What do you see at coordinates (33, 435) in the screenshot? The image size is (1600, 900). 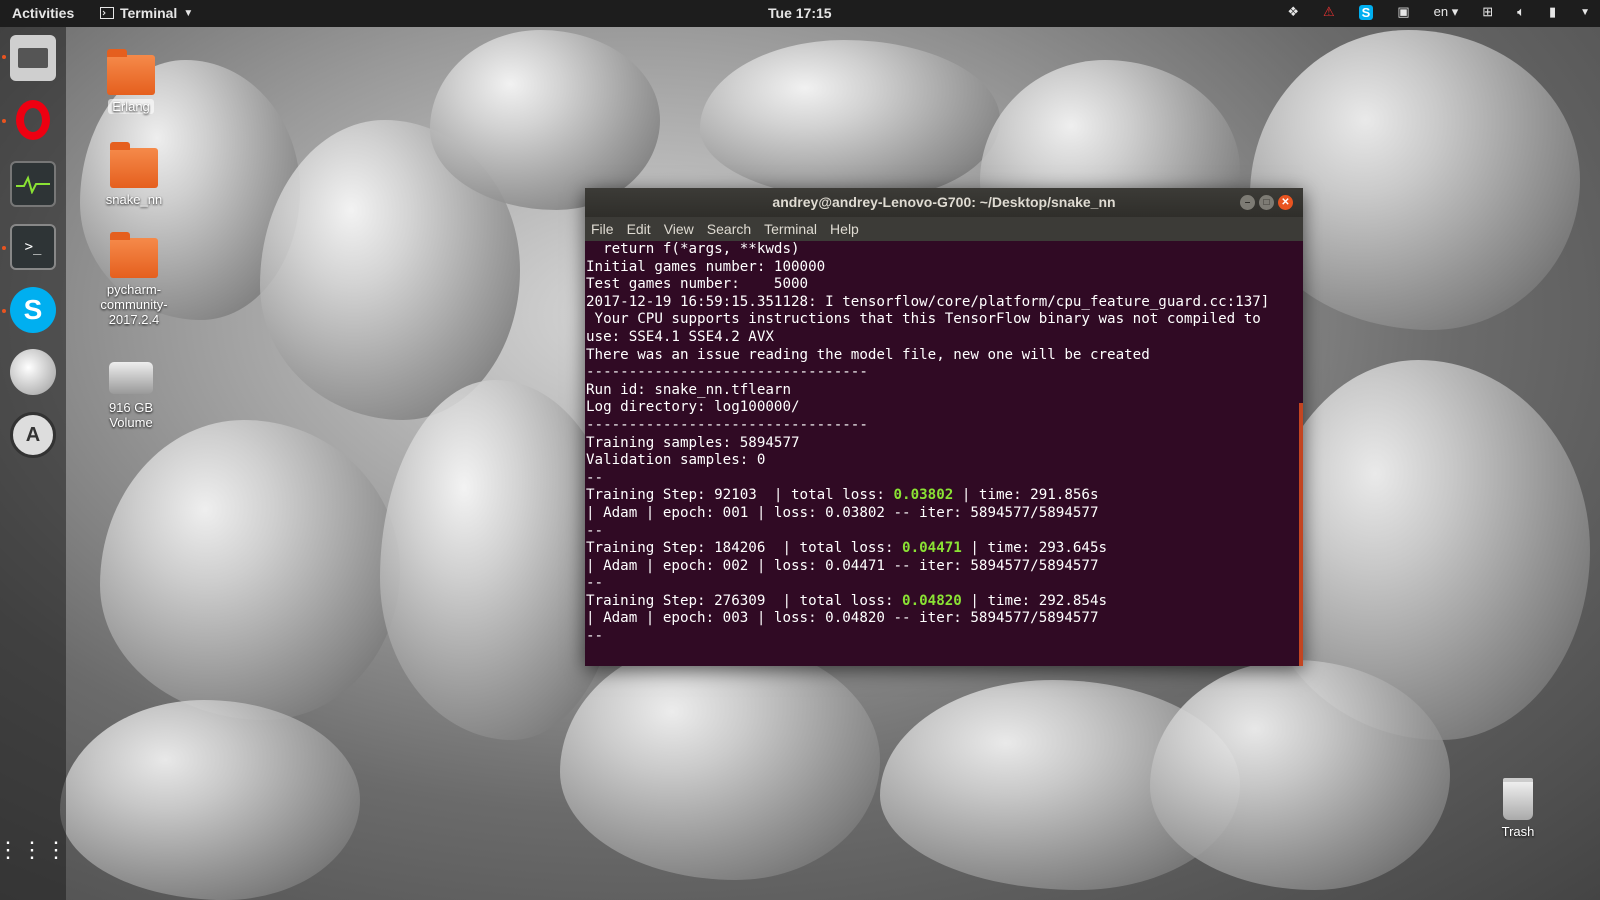 I see `software-updater-icon: A` at bounding box center [33, 435].